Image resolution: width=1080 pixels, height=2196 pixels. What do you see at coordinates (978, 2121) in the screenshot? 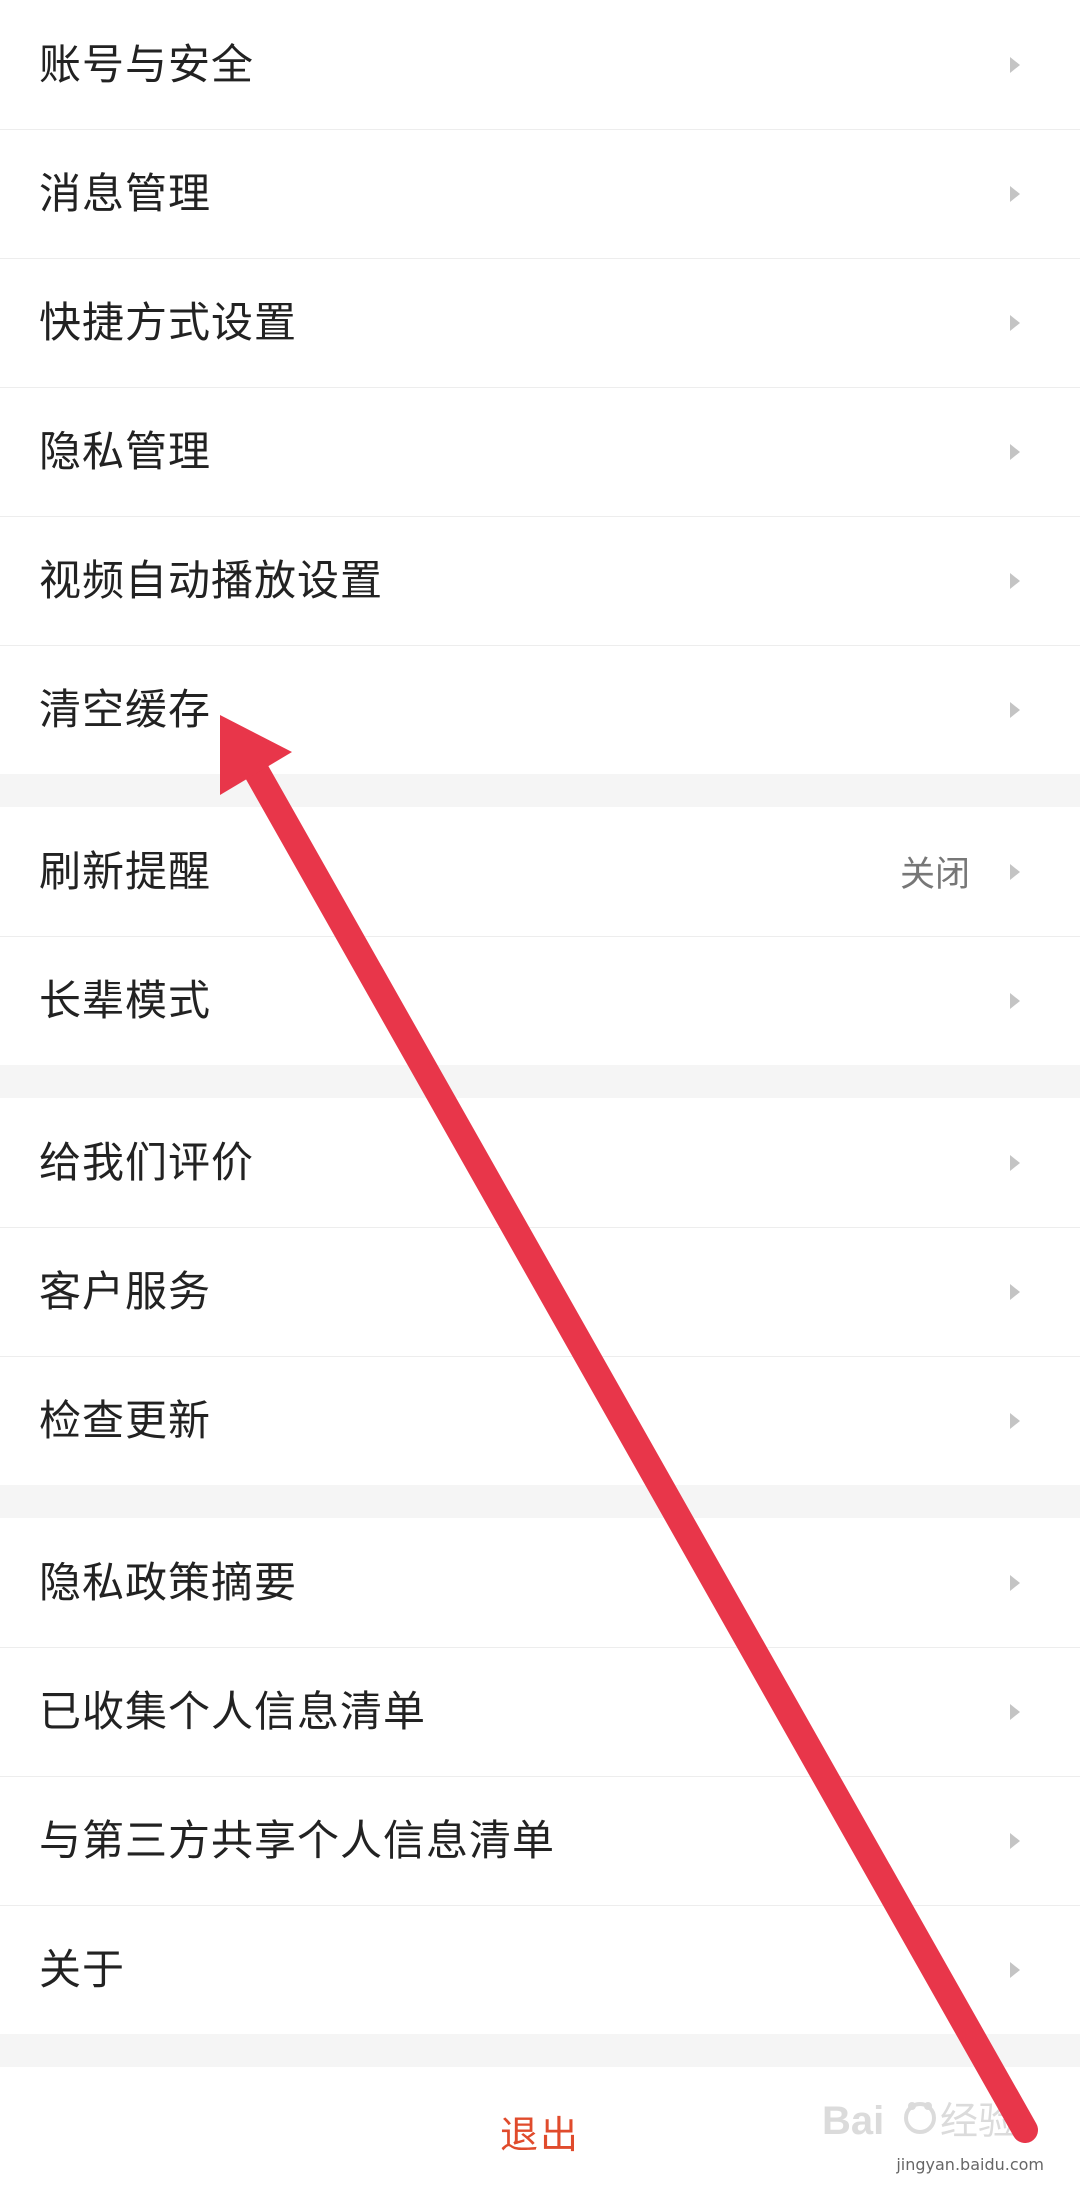
I see `svg-text: 经验` at bounding box center [978, 2121].